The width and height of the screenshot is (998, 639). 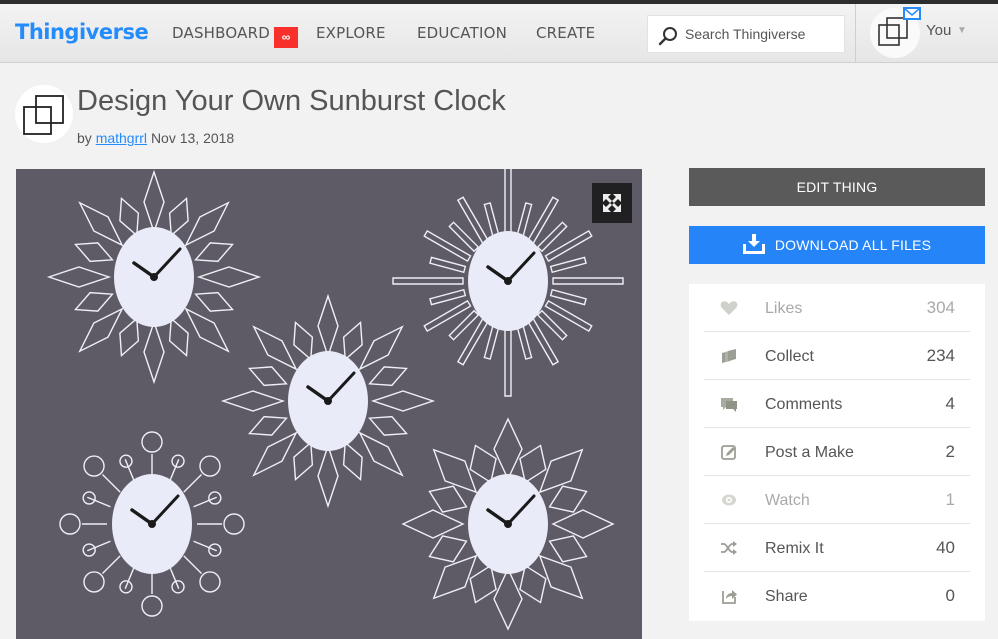 I want to click on search-box, so click(x=746, y=34).